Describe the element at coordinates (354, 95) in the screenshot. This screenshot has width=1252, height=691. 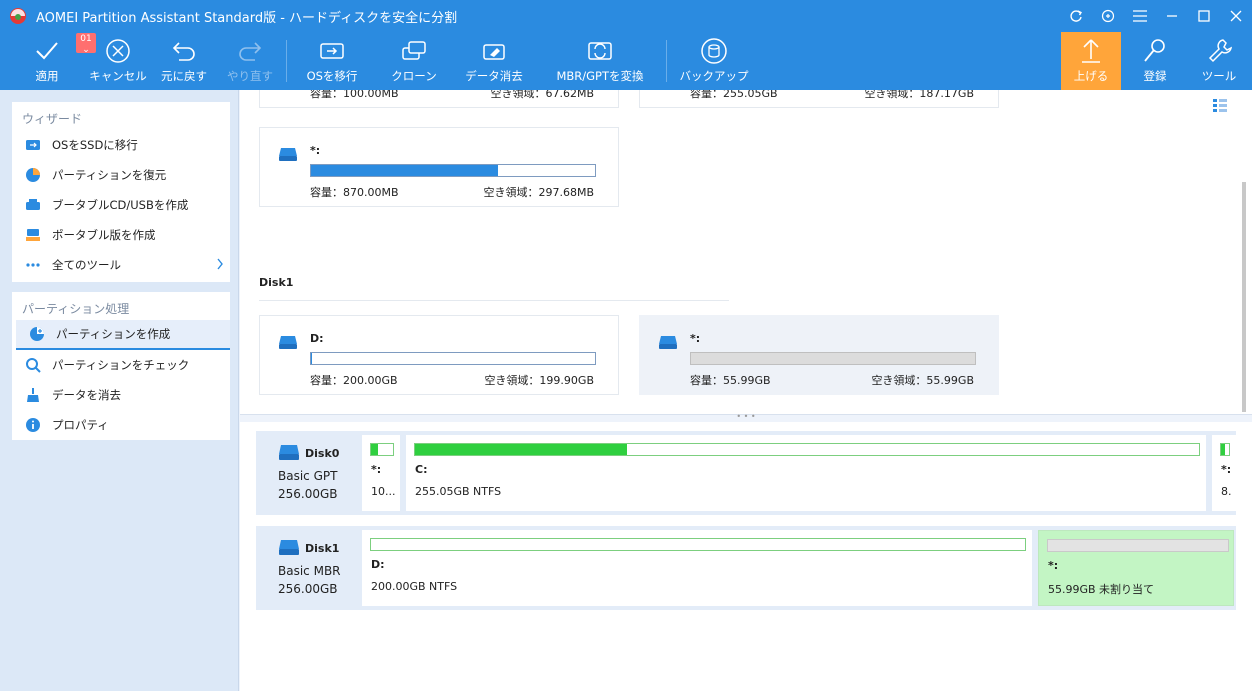
I see `capacity-text: 容量：100.00MB` at that location.